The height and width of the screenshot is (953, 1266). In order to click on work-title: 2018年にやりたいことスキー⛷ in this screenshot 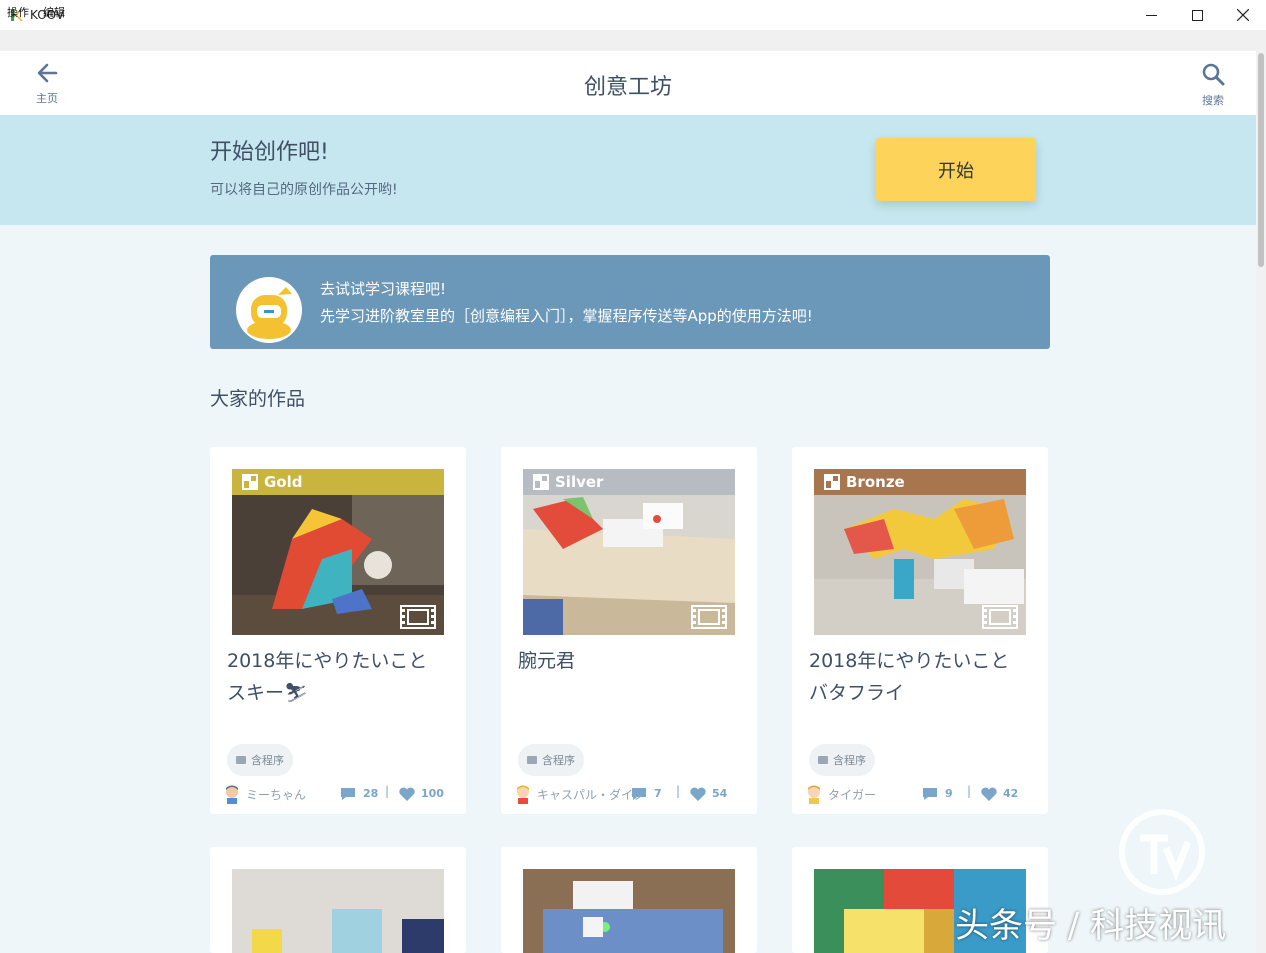, I will do `click(327, 677)`.